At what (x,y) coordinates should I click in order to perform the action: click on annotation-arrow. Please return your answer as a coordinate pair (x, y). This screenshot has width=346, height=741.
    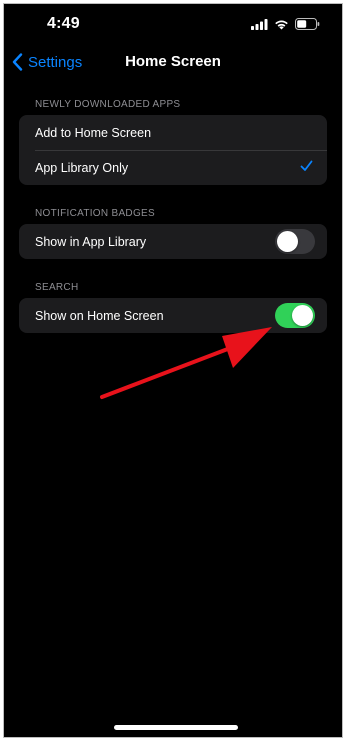
    Looking at the image, I should click on (186, 363).